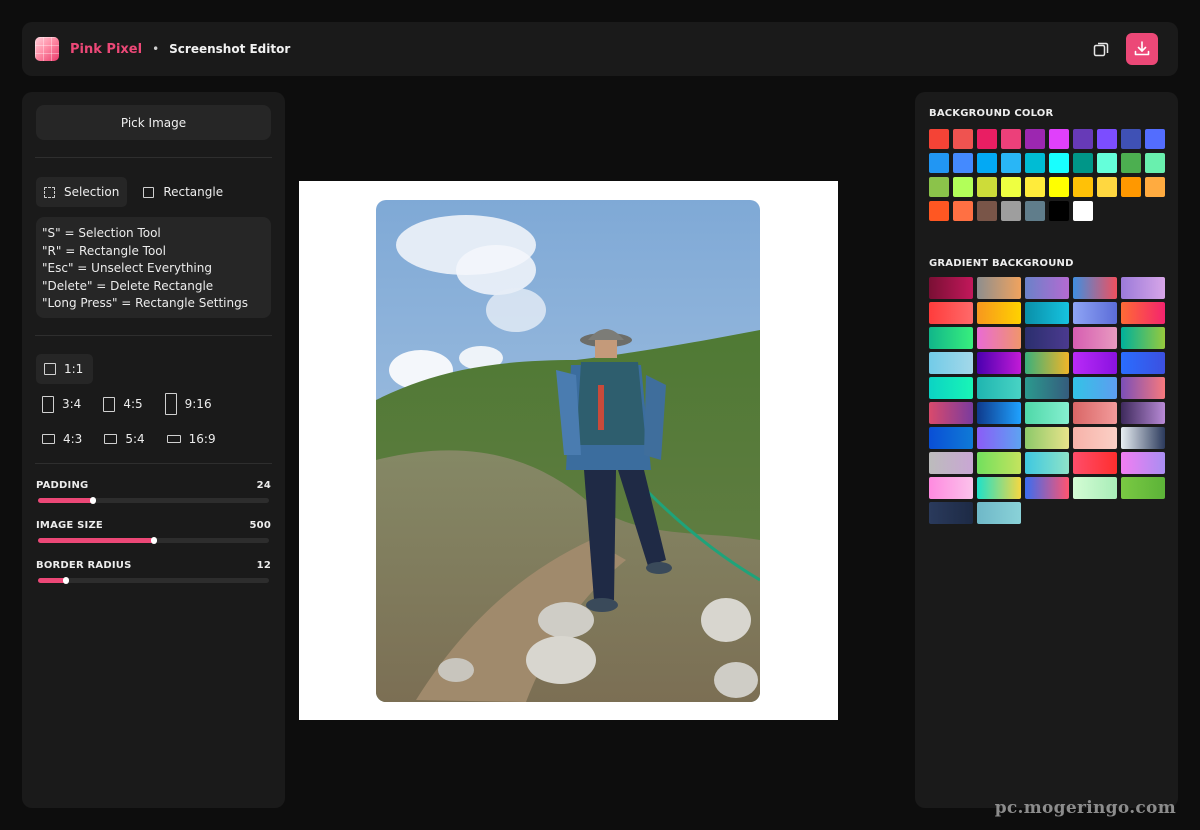 This screenshot has width=1200, height=830. What do you see at coordinates (62, 439) in the screenshot?
I see `ratio-4-3: 4:3` at bounding box center [62, 439].